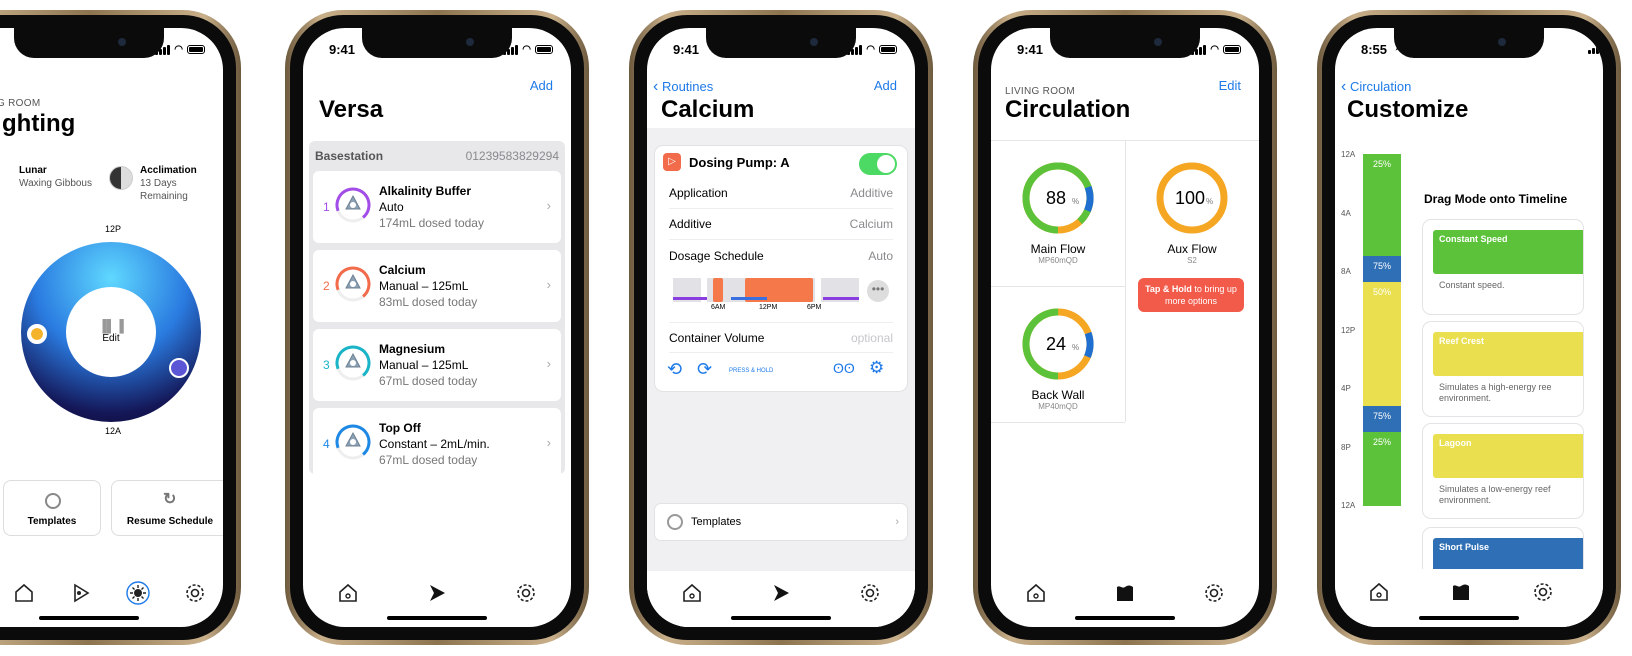 This screenshot has height=656, width=1632. What do you see at coordinates (1058, 406) in the screenshot?
I see `gauge-model: MP40mQD` at bounding box center [1058, 406].